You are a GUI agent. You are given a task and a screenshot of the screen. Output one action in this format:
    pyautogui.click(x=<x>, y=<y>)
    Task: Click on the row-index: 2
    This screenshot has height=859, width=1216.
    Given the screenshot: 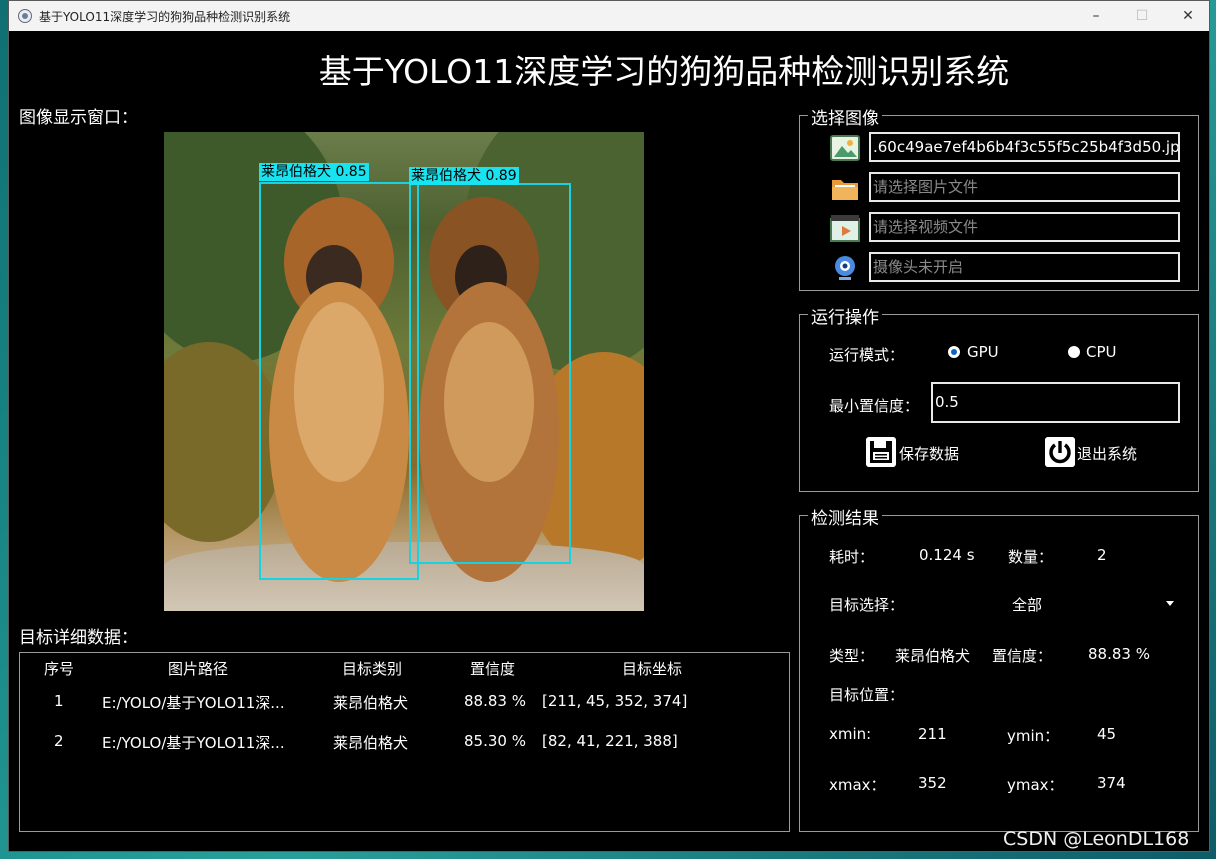 What is the action you would take?
    pyautogui.click(x=59, y=741)
    